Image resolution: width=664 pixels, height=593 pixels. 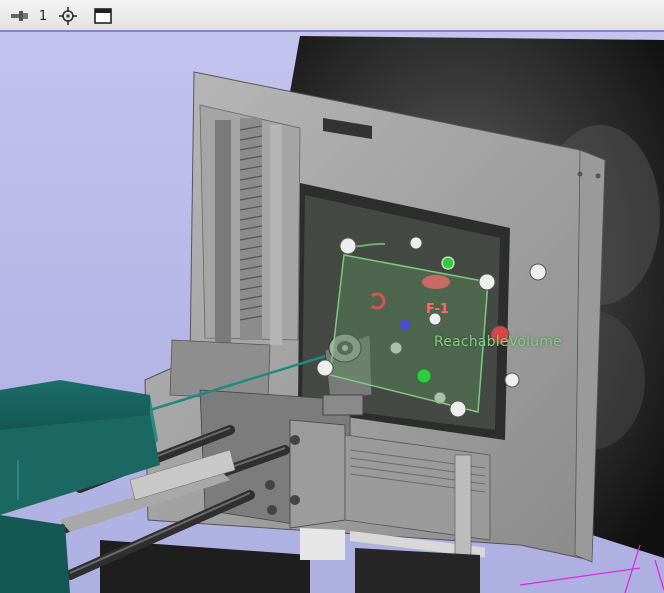 What do you see at coordinates (424, 376) in the screenshot?
I see `center-handle` at bounding box center [424, 376].